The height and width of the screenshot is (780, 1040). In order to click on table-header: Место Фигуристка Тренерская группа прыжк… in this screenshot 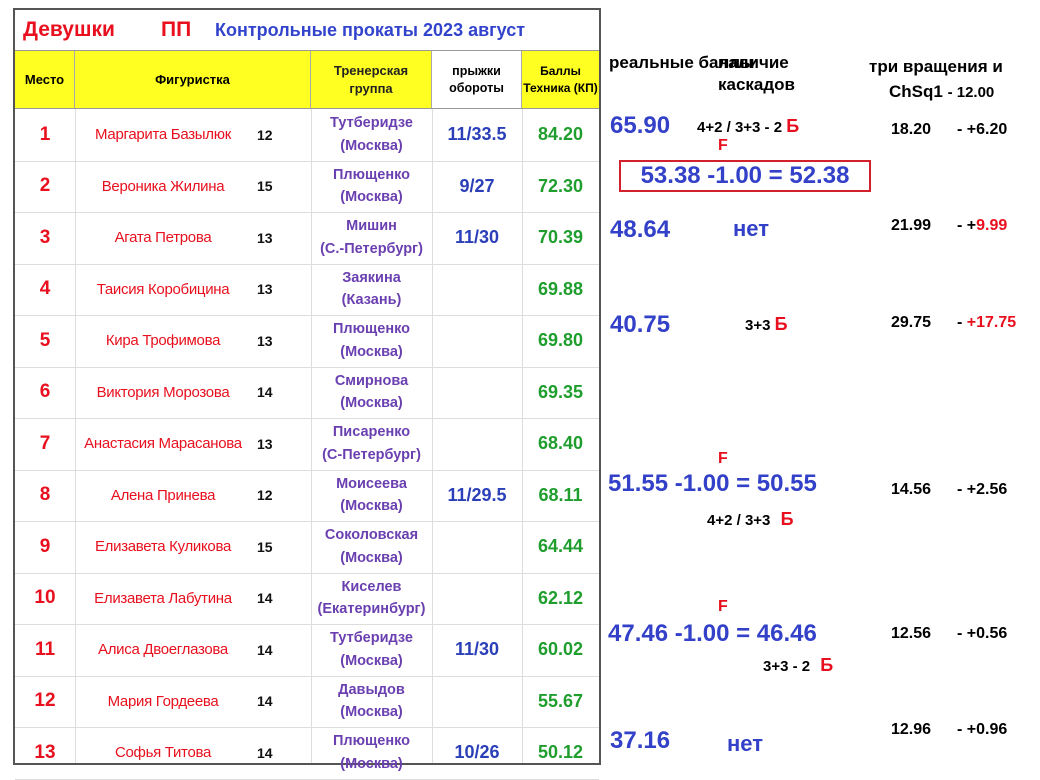, I will do `click(307, 80)`.